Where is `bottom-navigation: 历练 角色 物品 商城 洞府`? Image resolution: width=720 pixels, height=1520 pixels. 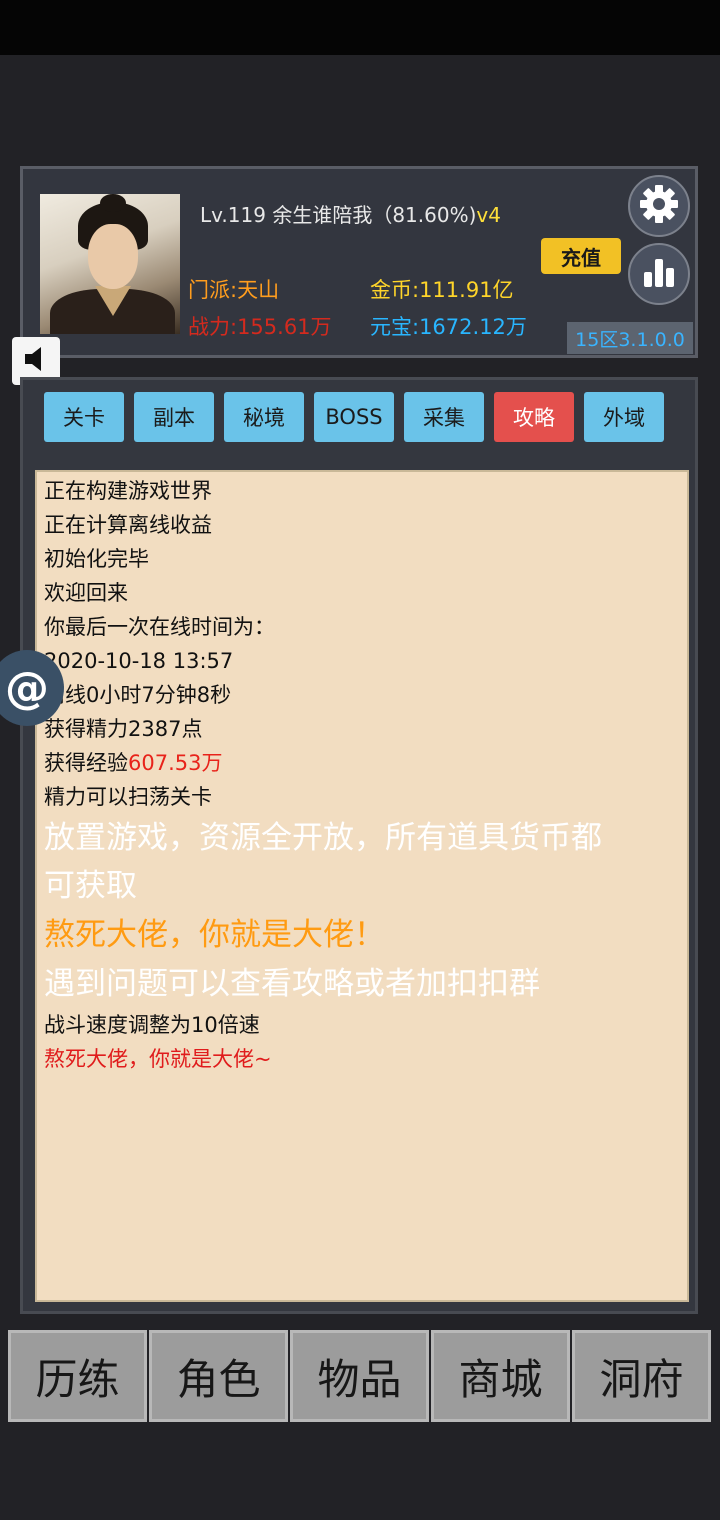
bottom-navigation: 历练 角色 物品 商城 洞府 is located at coordinates (360, 1376).